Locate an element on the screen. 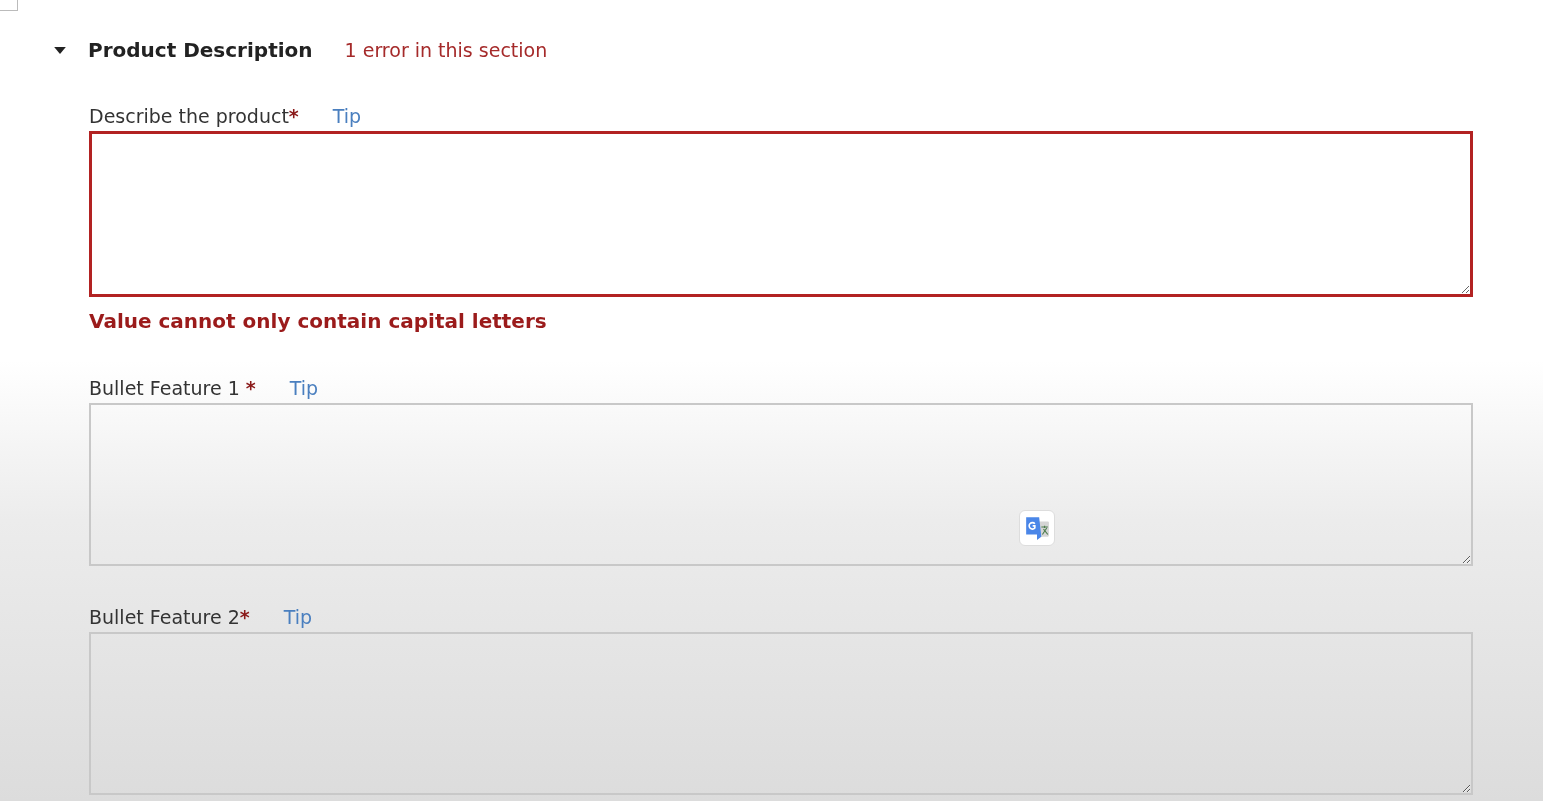 The height and width of the screenshot is (801, 1543). error-message: Value cannot only contain capital letters is located at coordinates (318, 321).